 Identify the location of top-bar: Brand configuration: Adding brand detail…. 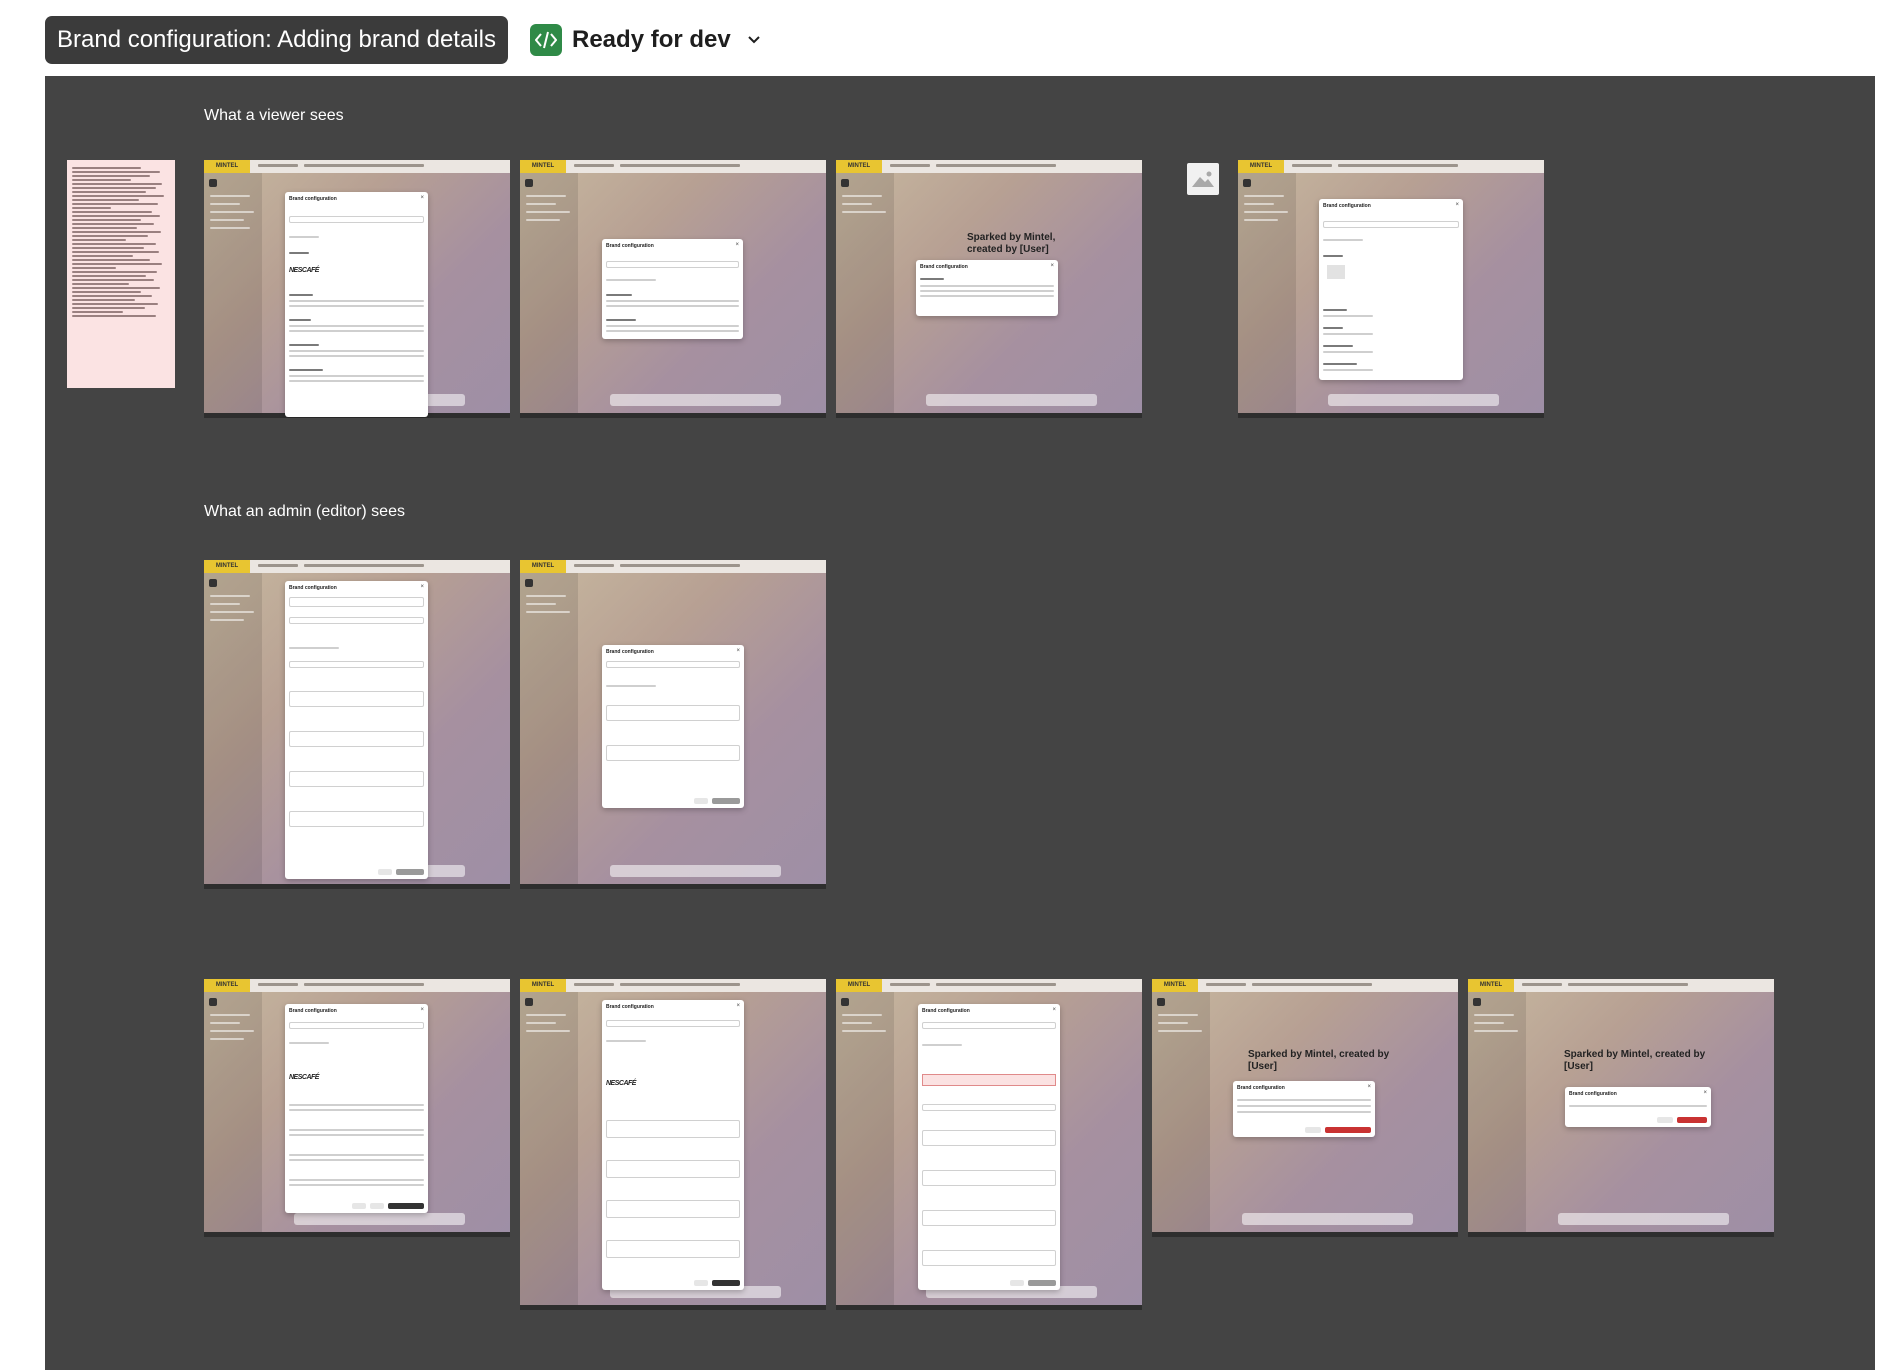
(952, 38).